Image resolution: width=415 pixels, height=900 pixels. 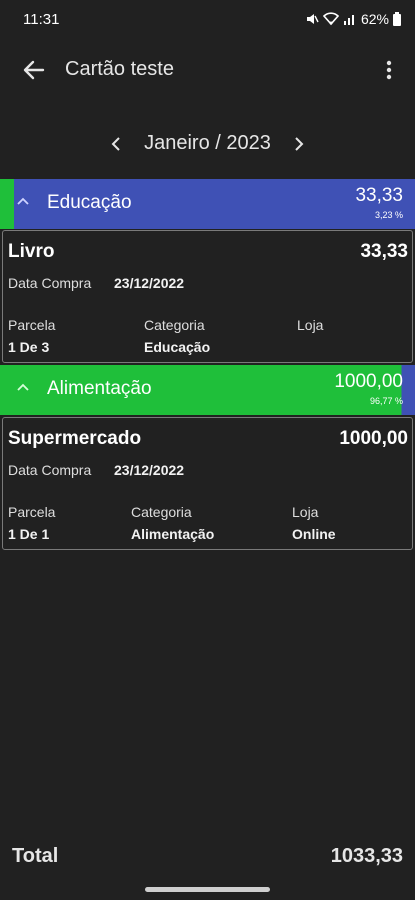 What do you see at coordinates (35, 856) in the screenshot?
I see `total-label: Total` at bounding box center [35, 856].